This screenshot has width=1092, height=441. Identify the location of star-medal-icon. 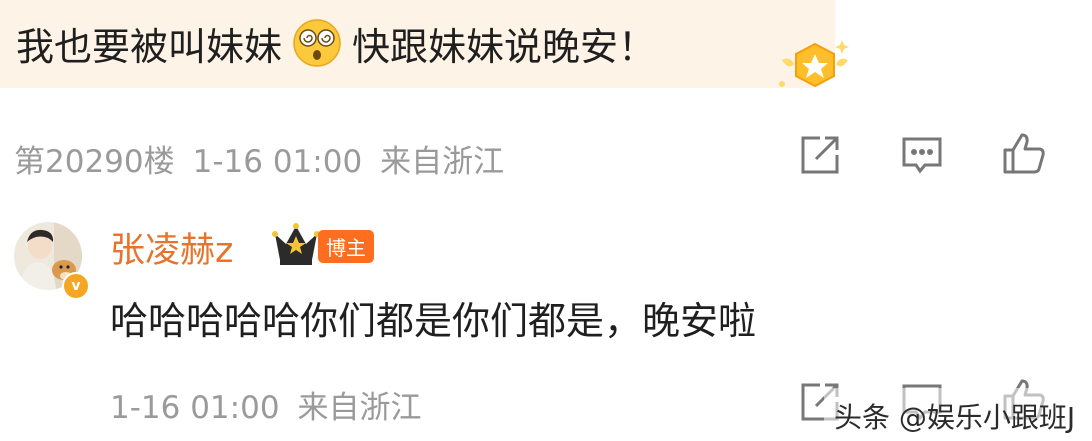
(815, 67).